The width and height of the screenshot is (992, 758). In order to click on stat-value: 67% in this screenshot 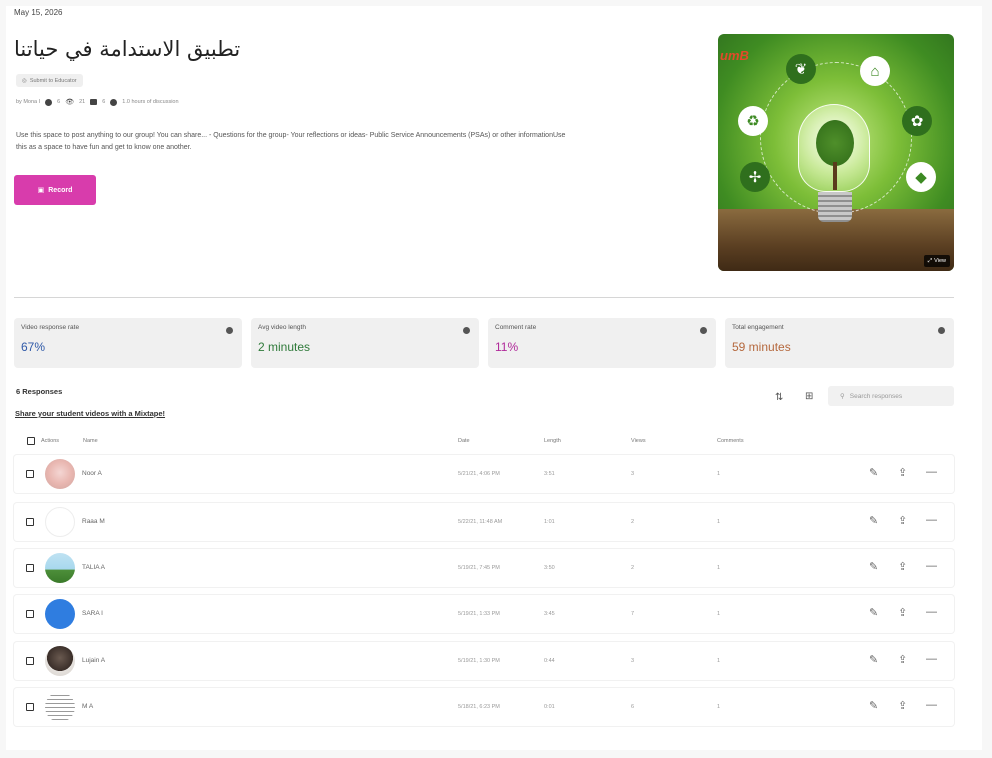, I will do `click(33, 347)`.